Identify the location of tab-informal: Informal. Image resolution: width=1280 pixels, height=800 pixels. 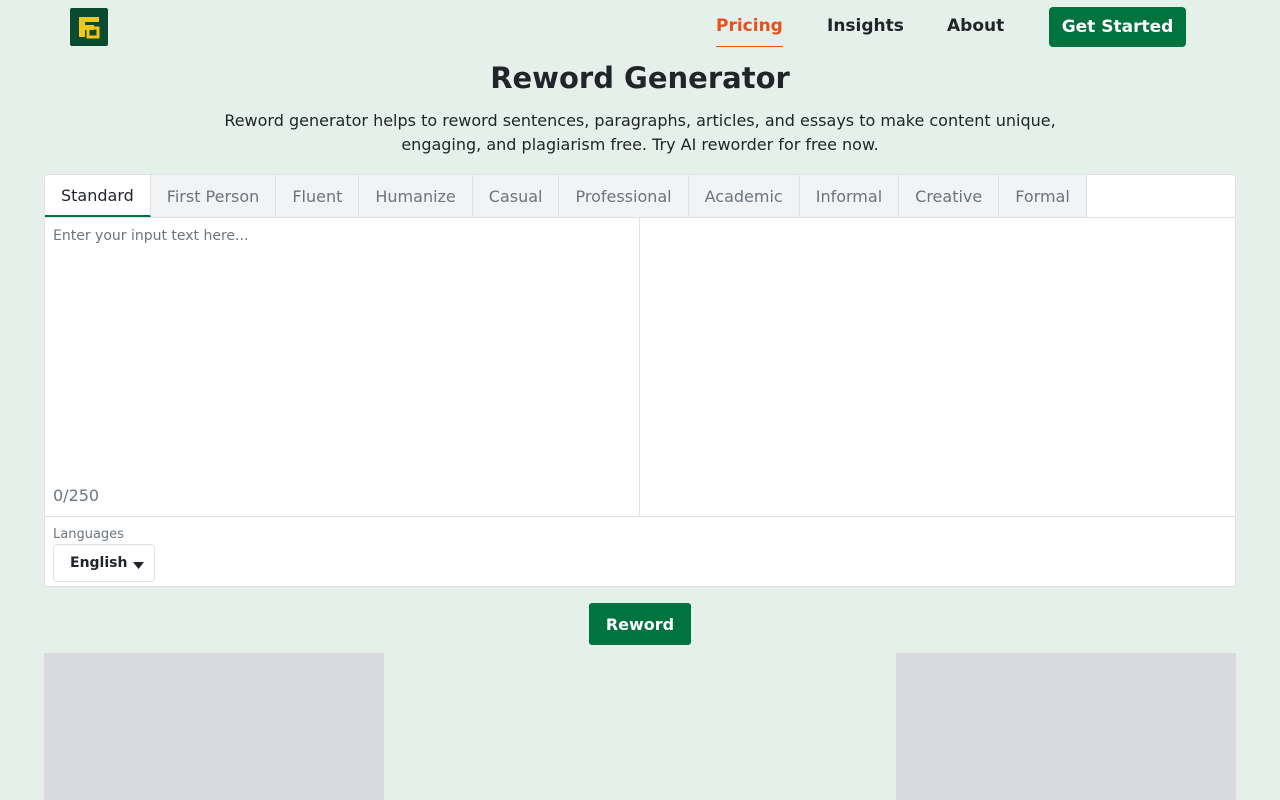
(849, 196).